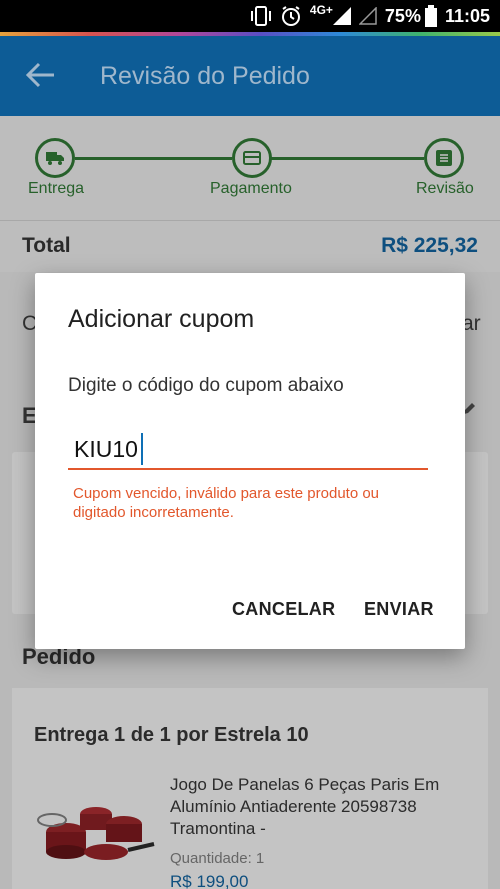 The height and width of the screenshot is (889, 500). I want to click on checkout-stepper: Entrega Pagamento Revisão, so click(250, 168).